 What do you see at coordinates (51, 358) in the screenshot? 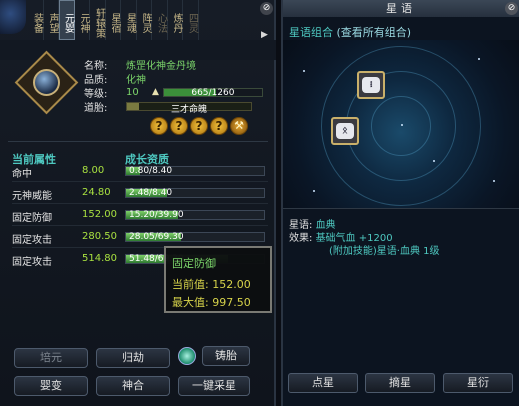
I see `peiyuan-button: 培元` at bounding box center [51, 358].